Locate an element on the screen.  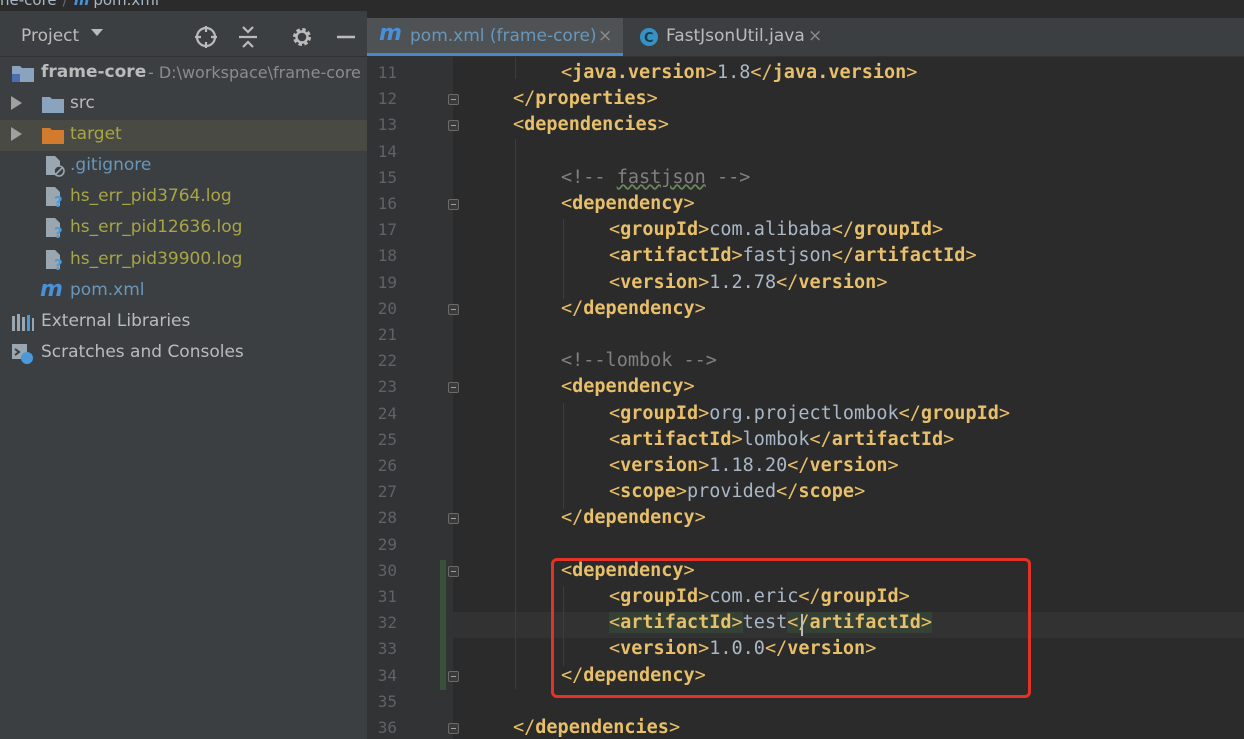
code-line: <scope>provided</scope> is located at coordinates (737, 492).